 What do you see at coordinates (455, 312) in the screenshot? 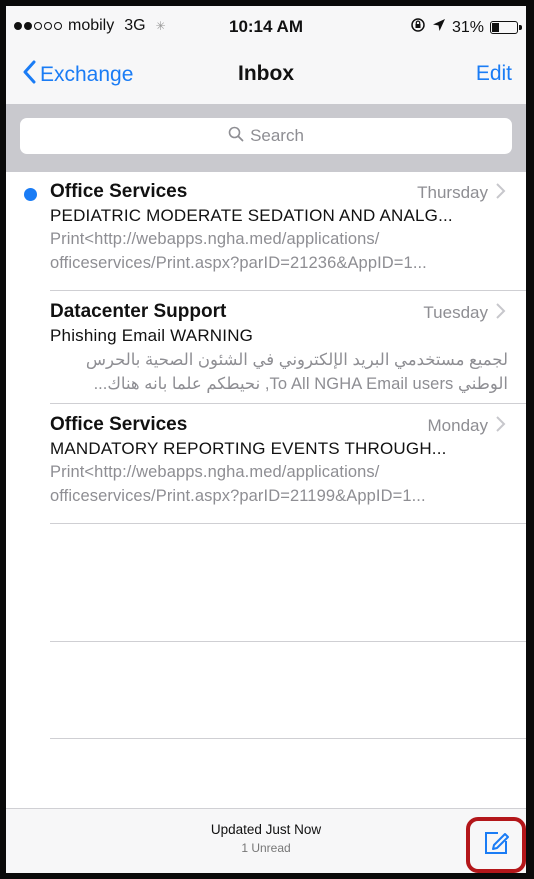
I see `message-date: Tuesday` at bounding box center [455, 312].